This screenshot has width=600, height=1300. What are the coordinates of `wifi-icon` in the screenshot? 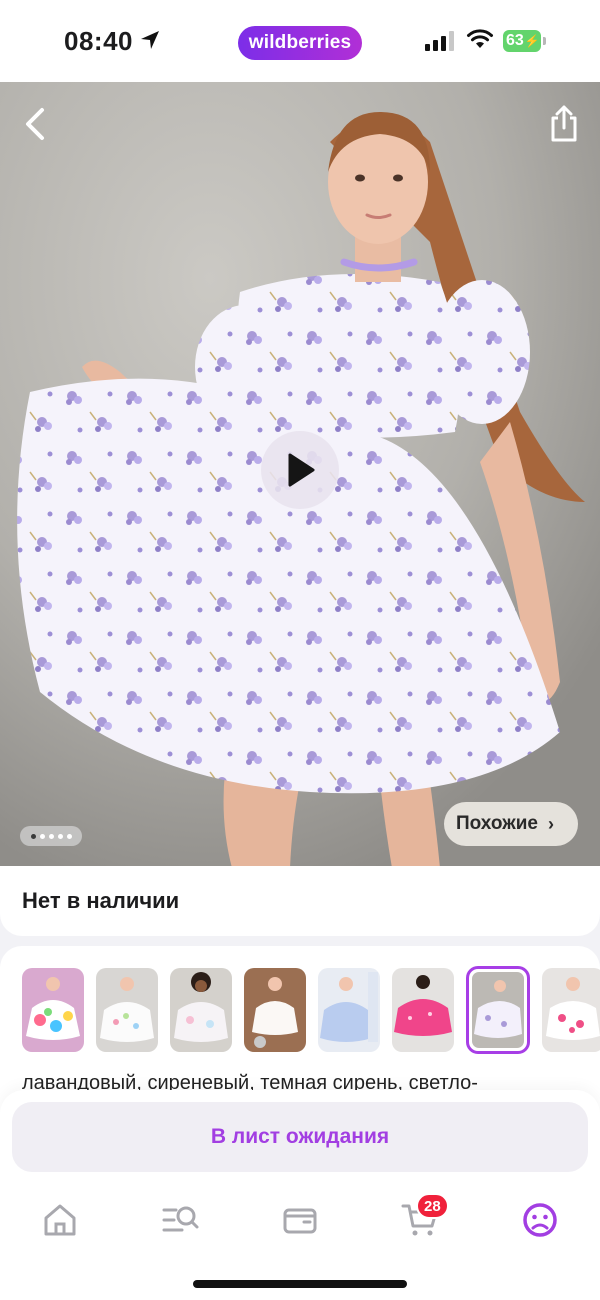 It's located at (480, 38).